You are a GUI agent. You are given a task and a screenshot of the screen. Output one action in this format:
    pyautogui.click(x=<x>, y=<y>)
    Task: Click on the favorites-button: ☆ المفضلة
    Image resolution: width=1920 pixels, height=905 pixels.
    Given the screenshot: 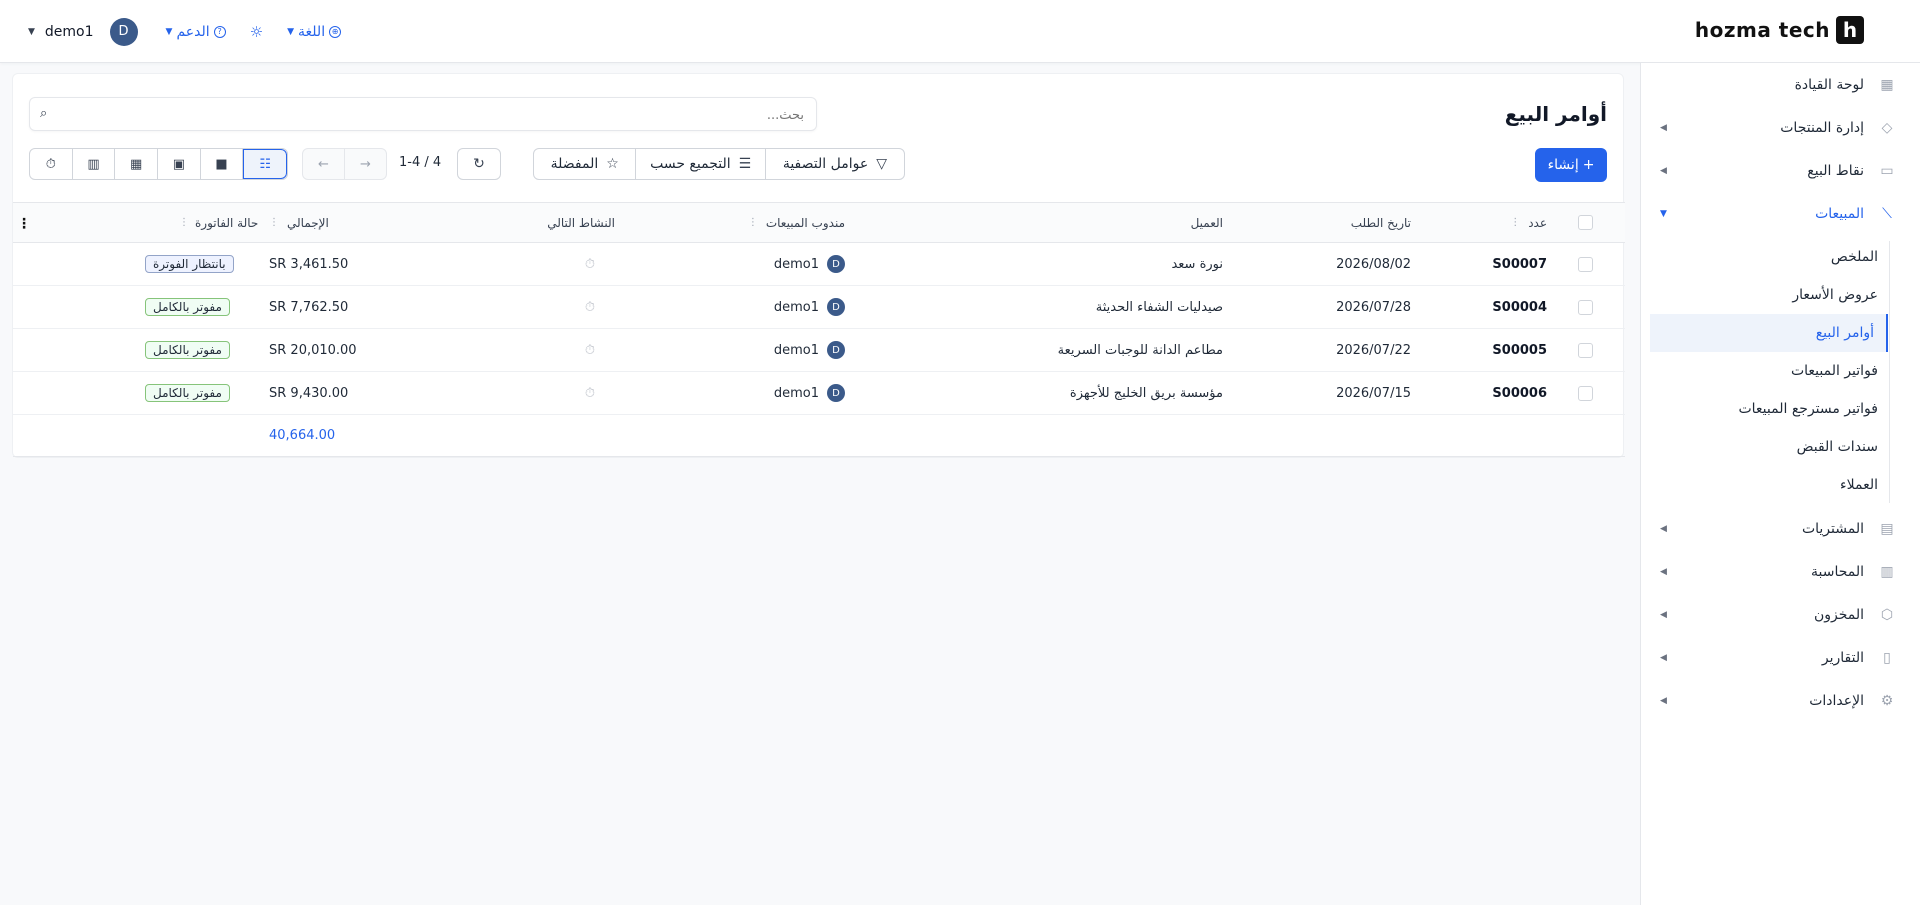 What is the action you would take?
    pyautogui.click(x=584, y=164)
    